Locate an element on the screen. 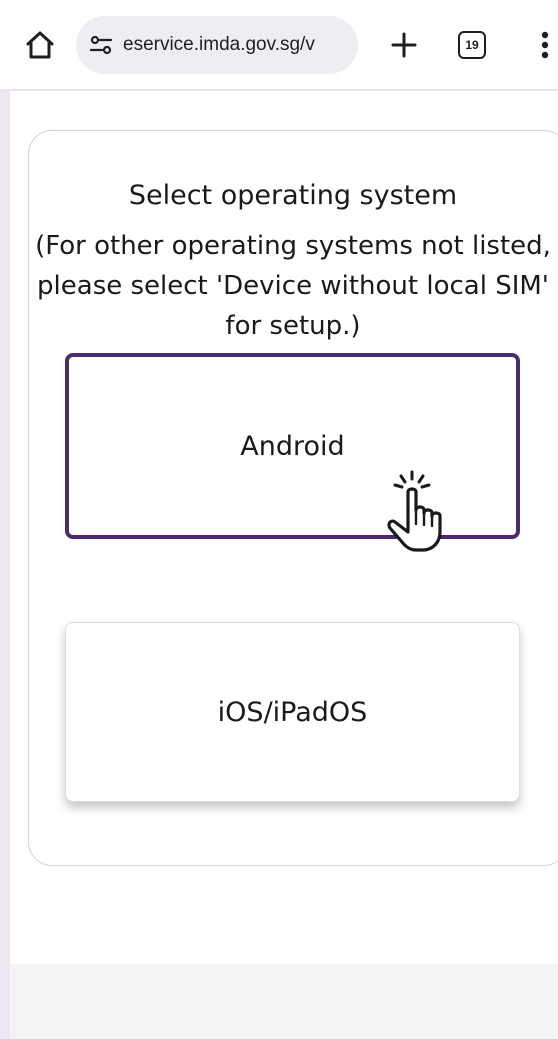 Image resolution: width=558 pixels, height=1039 pixels. site-settings-icon is located at coordinates (101, 45).